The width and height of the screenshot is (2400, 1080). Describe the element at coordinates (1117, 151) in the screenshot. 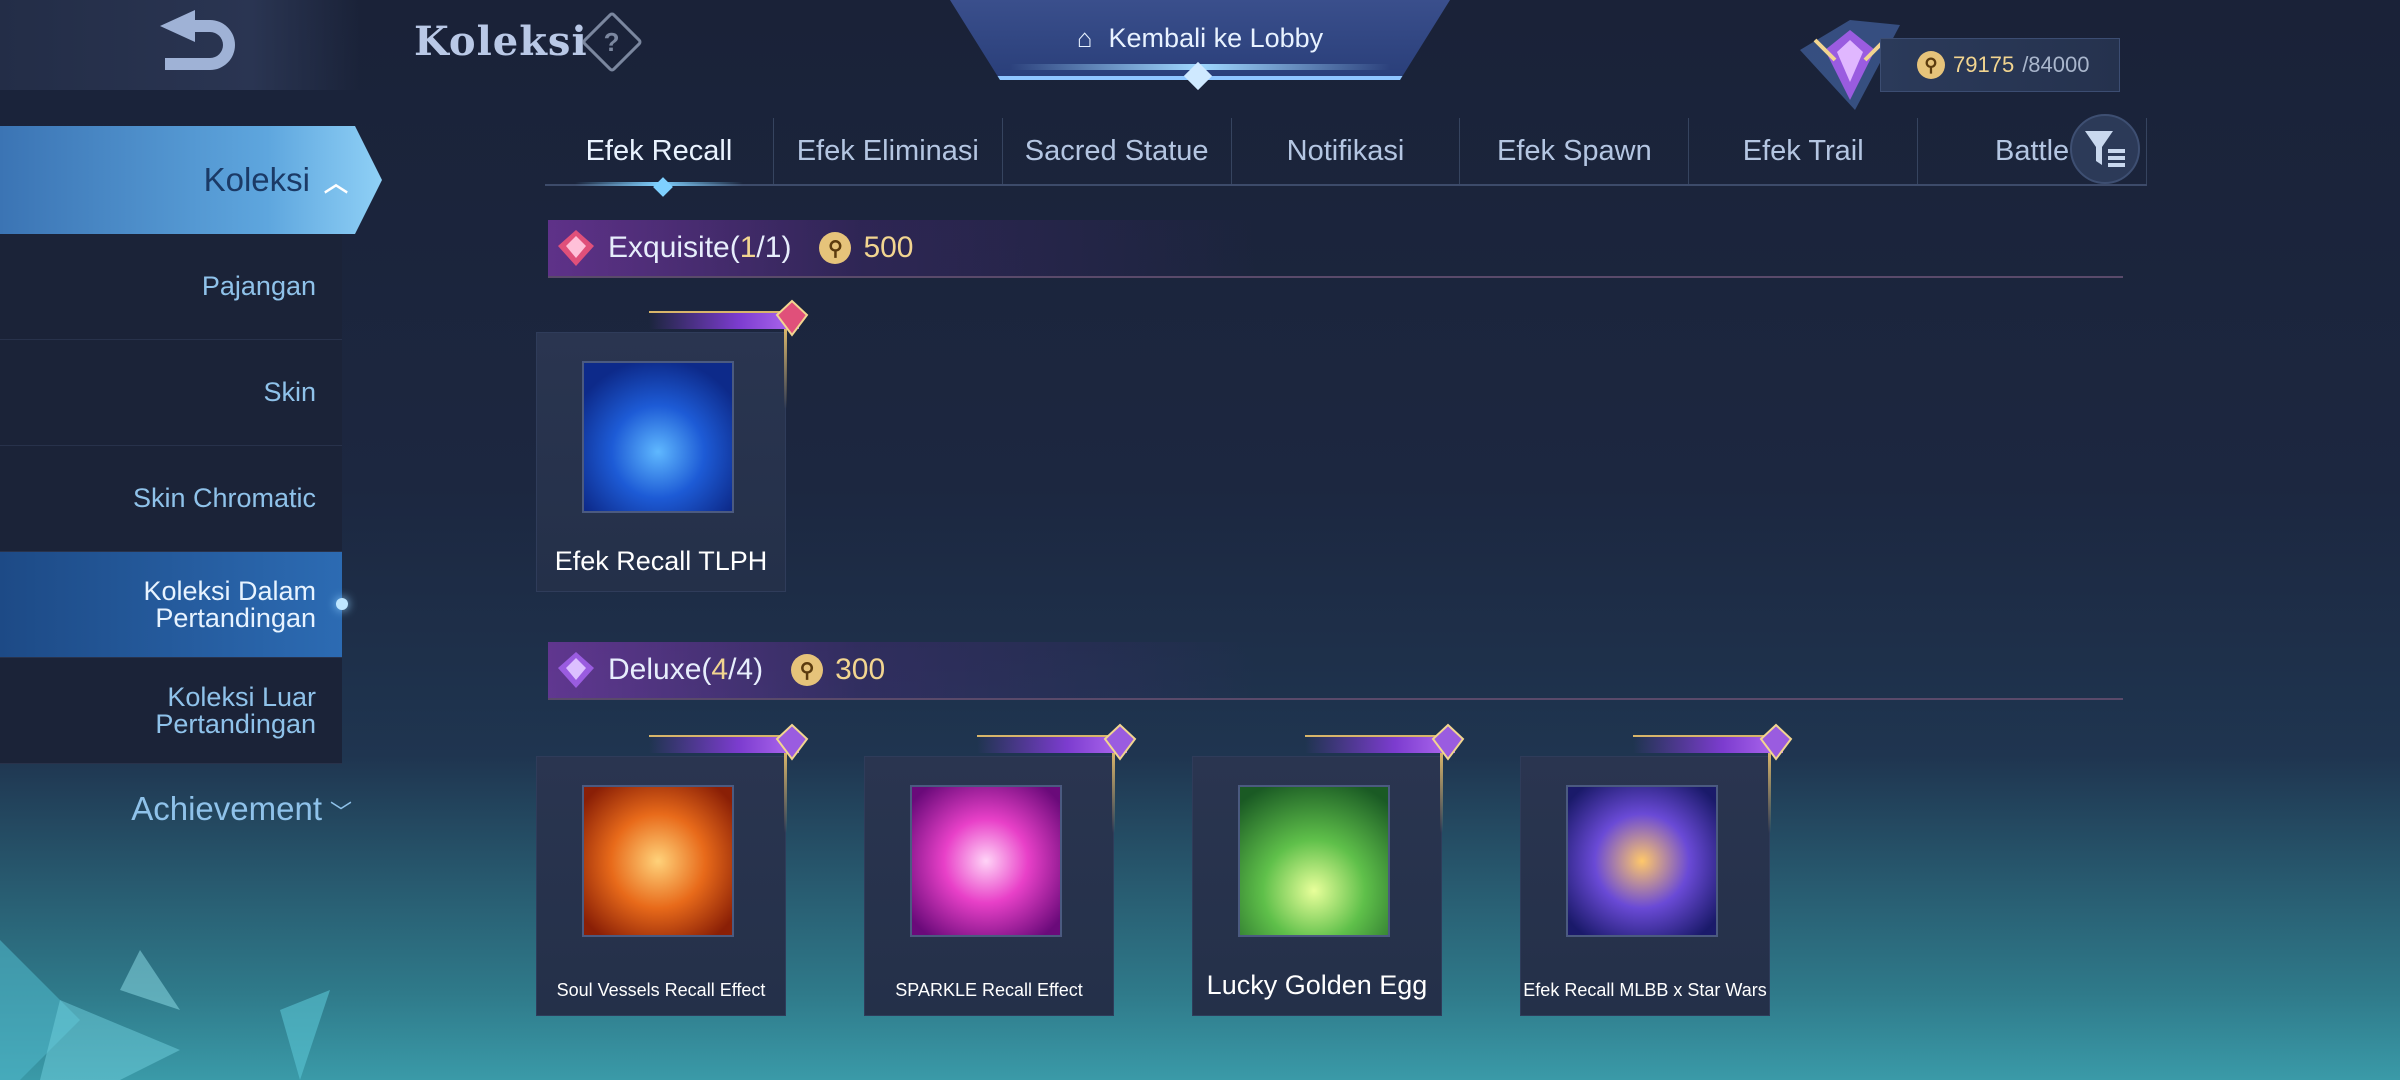

I see `tab-sacred-statue: Sacred Statue` at that location.